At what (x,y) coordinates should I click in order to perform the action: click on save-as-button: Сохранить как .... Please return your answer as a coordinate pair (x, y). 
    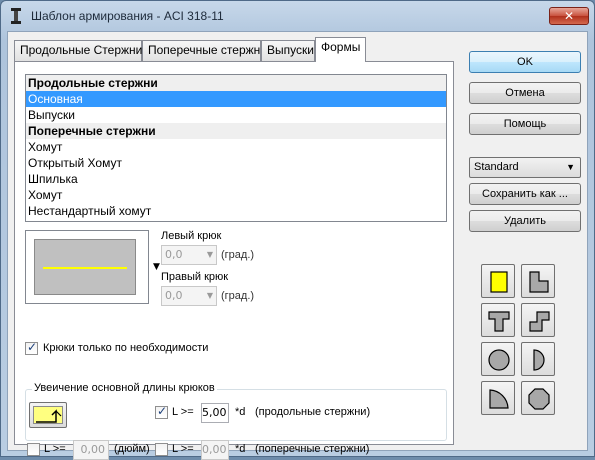
    Looking at the image, I should click on (525, 194).